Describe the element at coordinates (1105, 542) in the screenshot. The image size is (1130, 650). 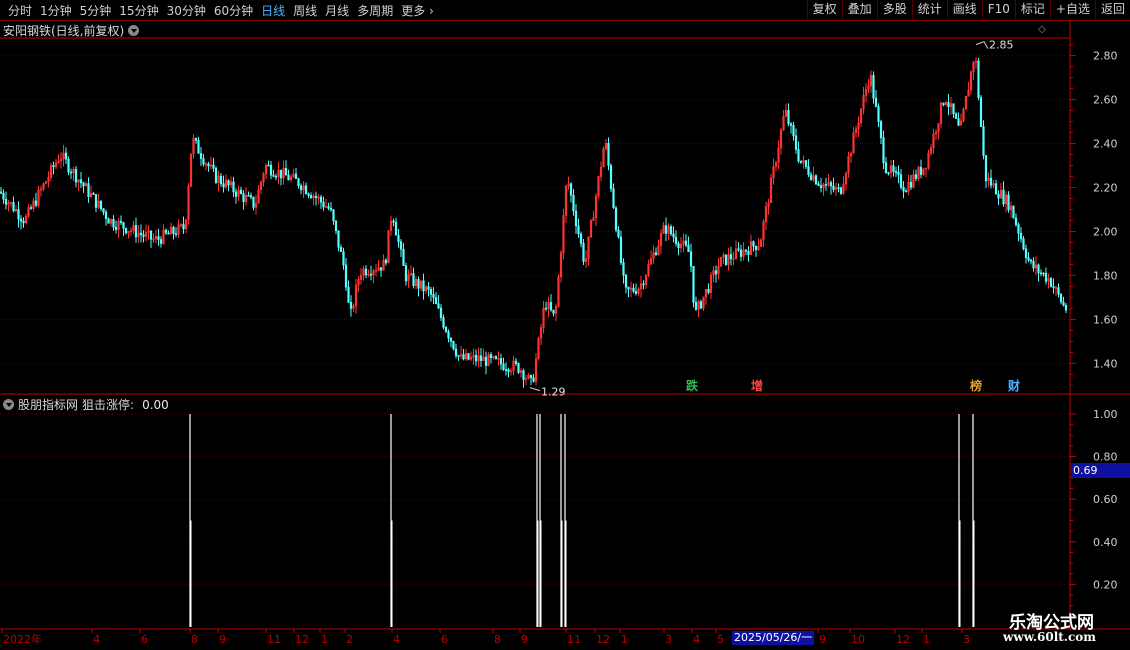
I see `indicator-tick-label: 0.40` at that location.